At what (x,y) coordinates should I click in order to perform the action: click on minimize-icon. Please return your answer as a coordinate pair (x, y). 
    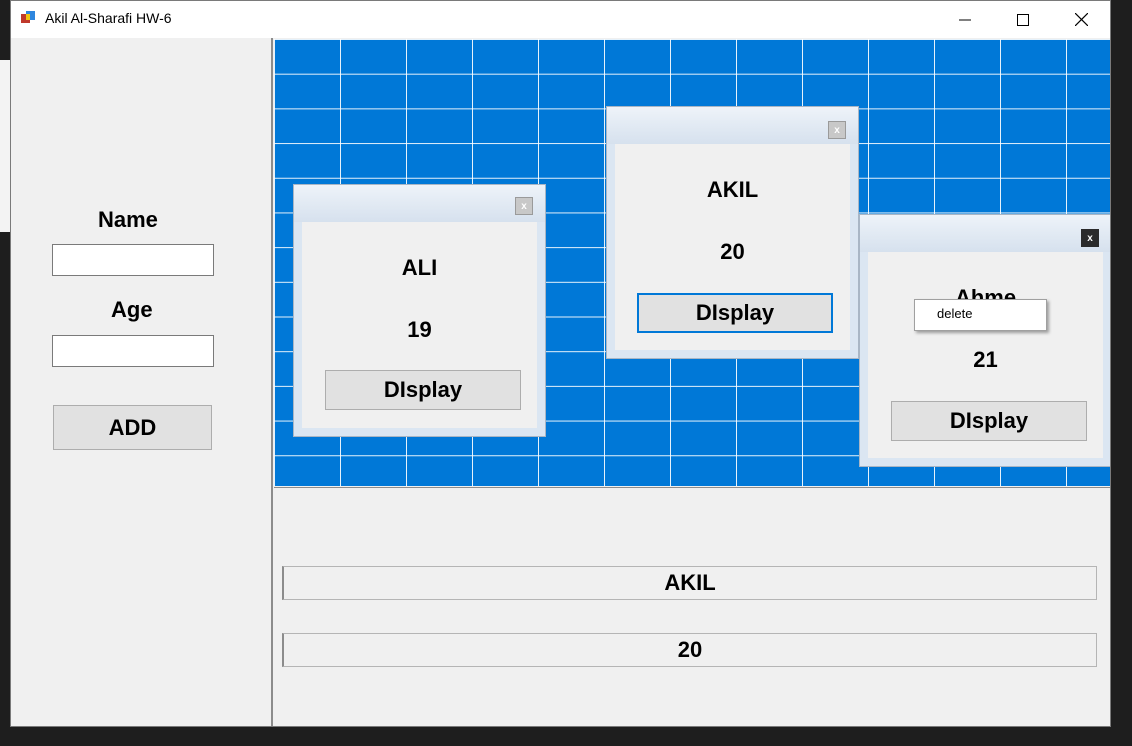
    Looking at the image, I should click on (965, 19).